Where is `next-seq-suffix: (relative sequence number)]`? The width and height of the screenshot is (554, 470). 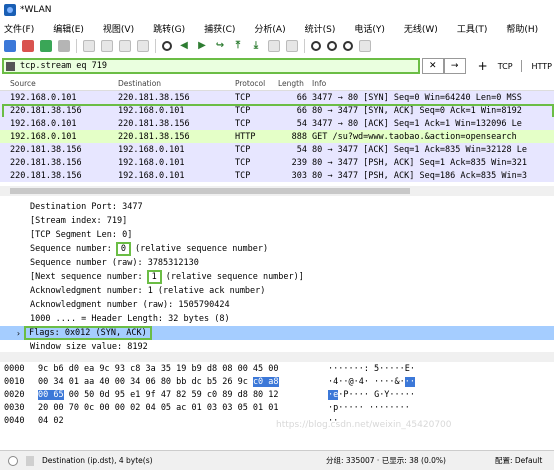
next-seq-suffix: (relative sequence number)] is located at coordinates (234, 277).